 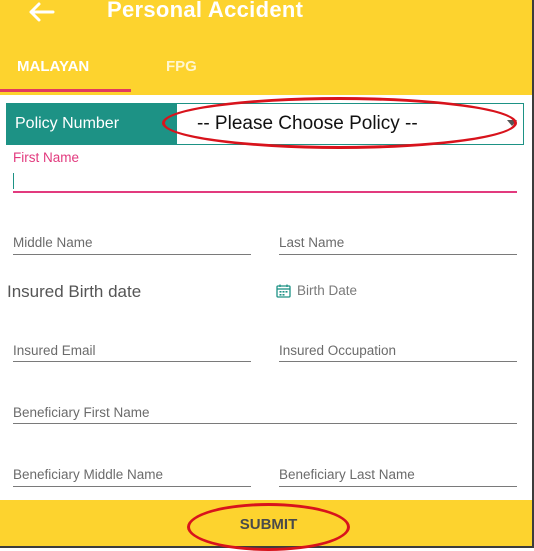 I want to click on policy-number-row: Policy Number -- Please Choose Policy --, so click(x=265, y=124).